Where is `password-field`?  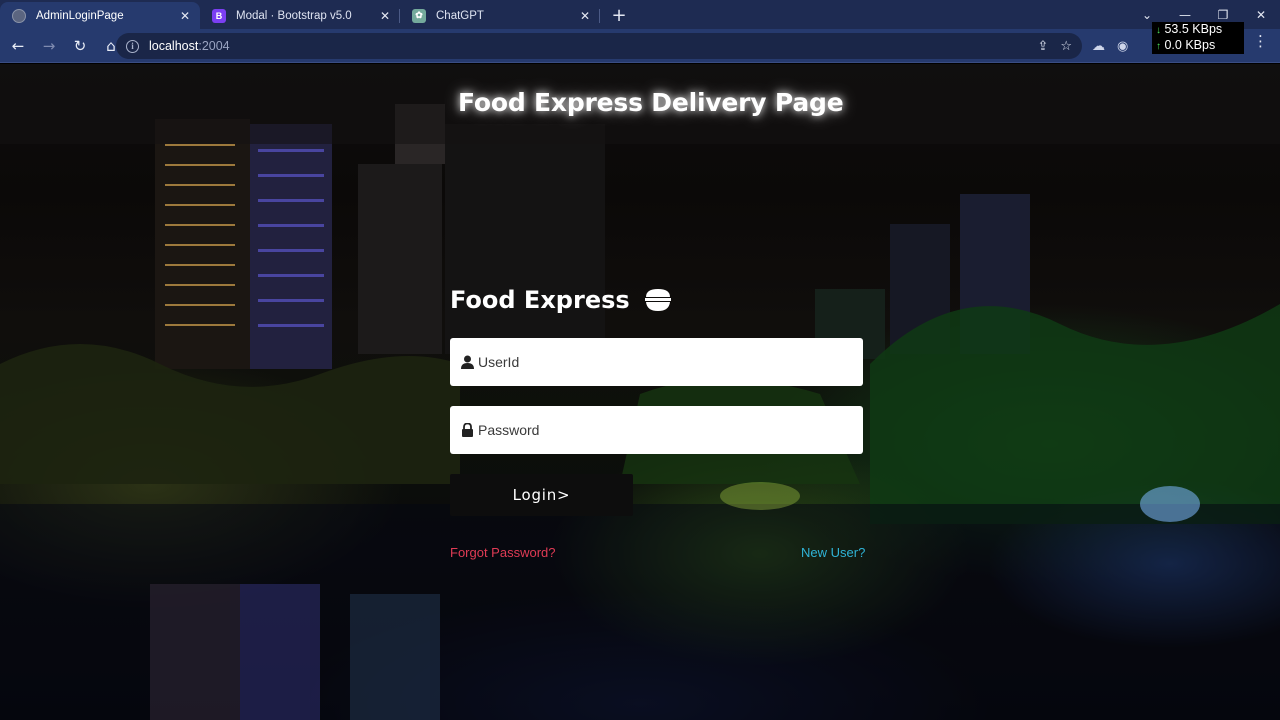 password-field is located at coordinates (656, 430).